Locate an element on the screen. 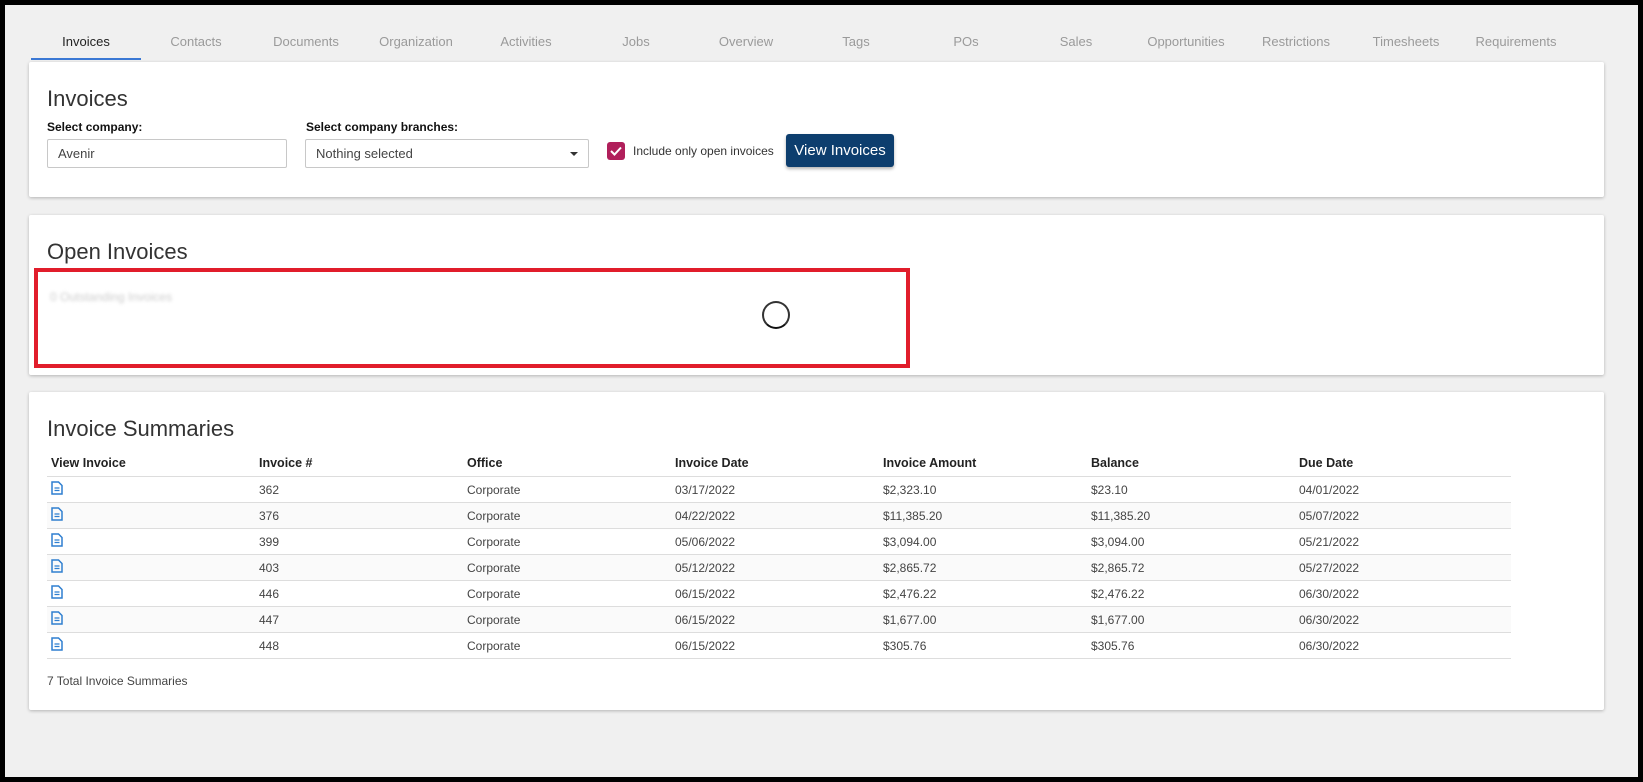 This screenshot has width=1643, height=782. tab-pos: POs is located at coordinates (966, 41).